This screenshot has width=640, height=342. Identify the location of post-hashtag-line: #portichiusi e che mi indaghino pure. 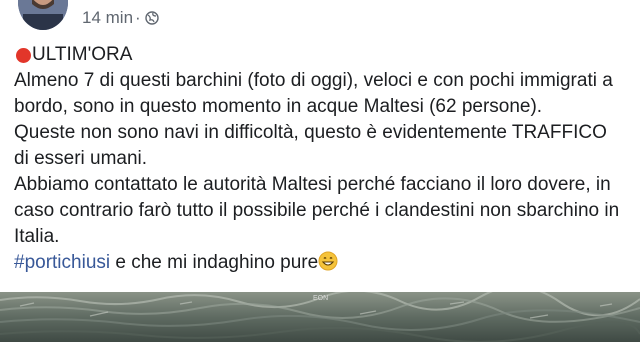
(322, 263).